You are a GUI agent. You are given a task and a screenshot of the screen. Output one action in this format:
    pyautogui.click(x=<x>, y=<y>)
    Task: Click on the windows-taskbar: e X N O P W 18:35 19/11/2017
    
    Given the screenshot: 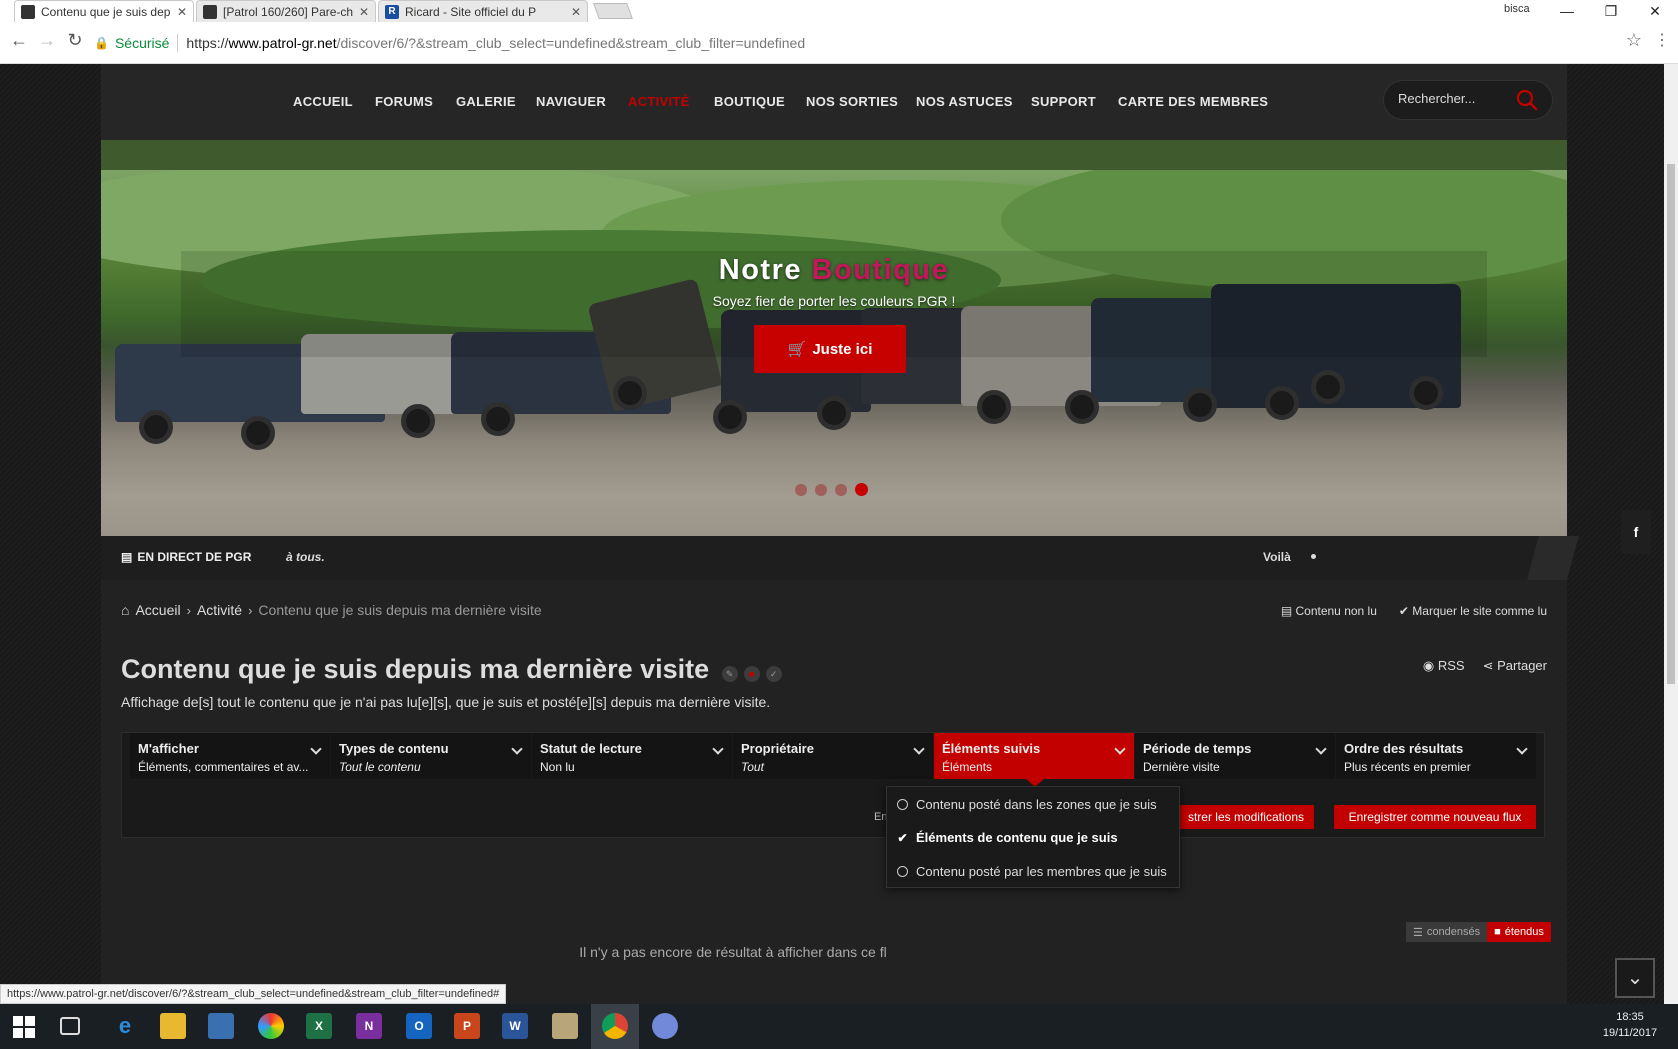 What is the action you would take?
    pyautogui.click(x=839, y=1026)
    